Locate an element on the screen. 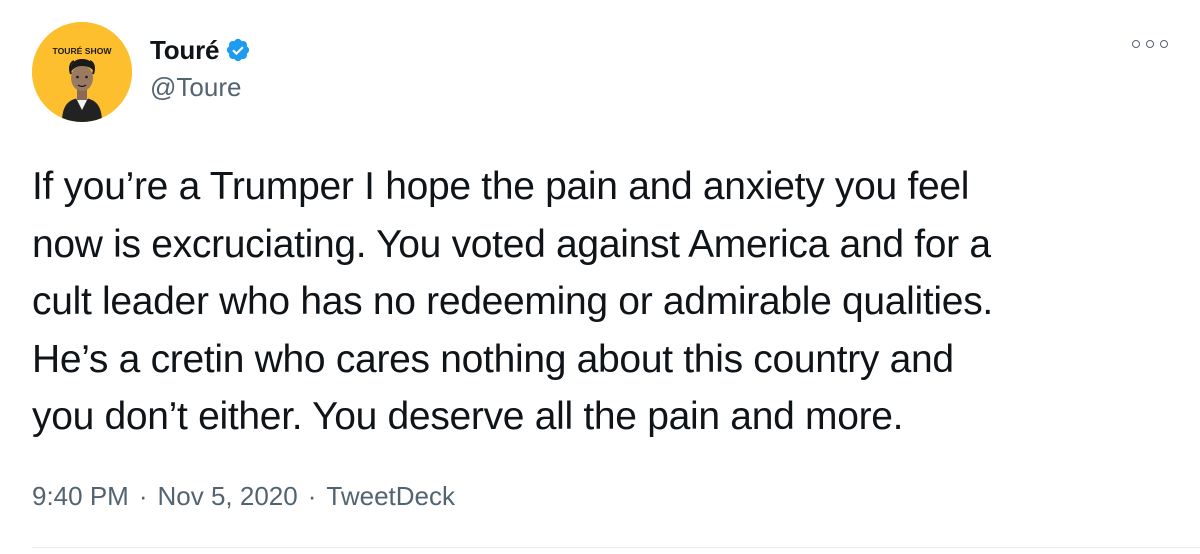 This screenshot has width=1200, height=554. avatar: TOURÉ SHOW is located at coordinates (82, 72).